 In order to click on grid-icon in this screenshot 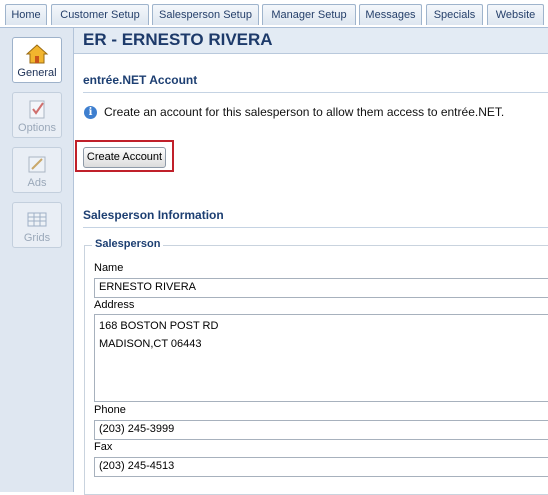, I will do `click(37, 219)`.